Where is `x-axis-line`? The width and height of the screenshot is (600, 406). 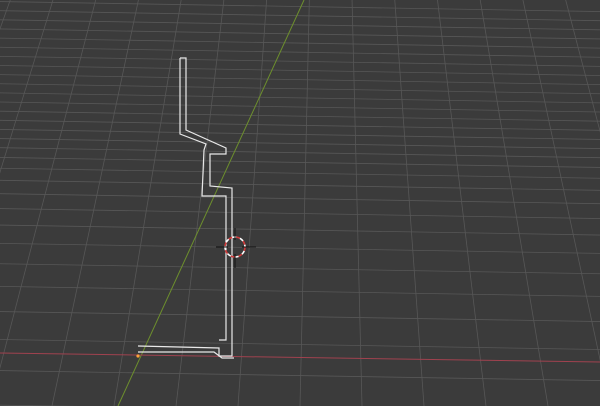 x-axis-line is located at coordinates (300, 357).